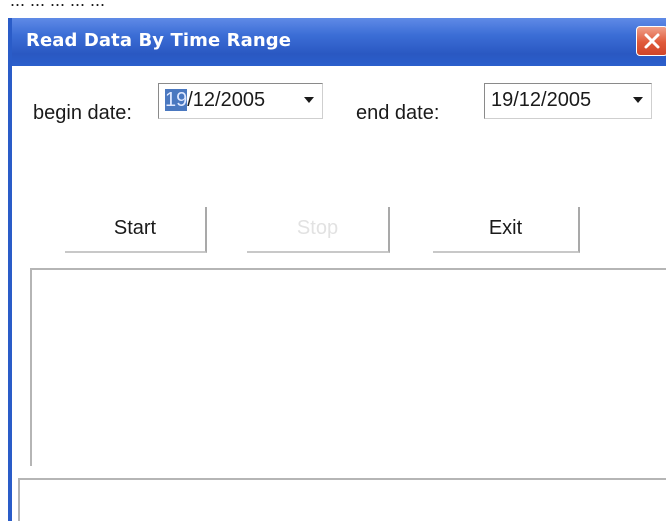 The width and height of the screenshot is (666, 521). What do you see at coordinates (82, 113) in the screenshot?
I see `begin-date-label: begin date:` at bounding box center [82, 113].